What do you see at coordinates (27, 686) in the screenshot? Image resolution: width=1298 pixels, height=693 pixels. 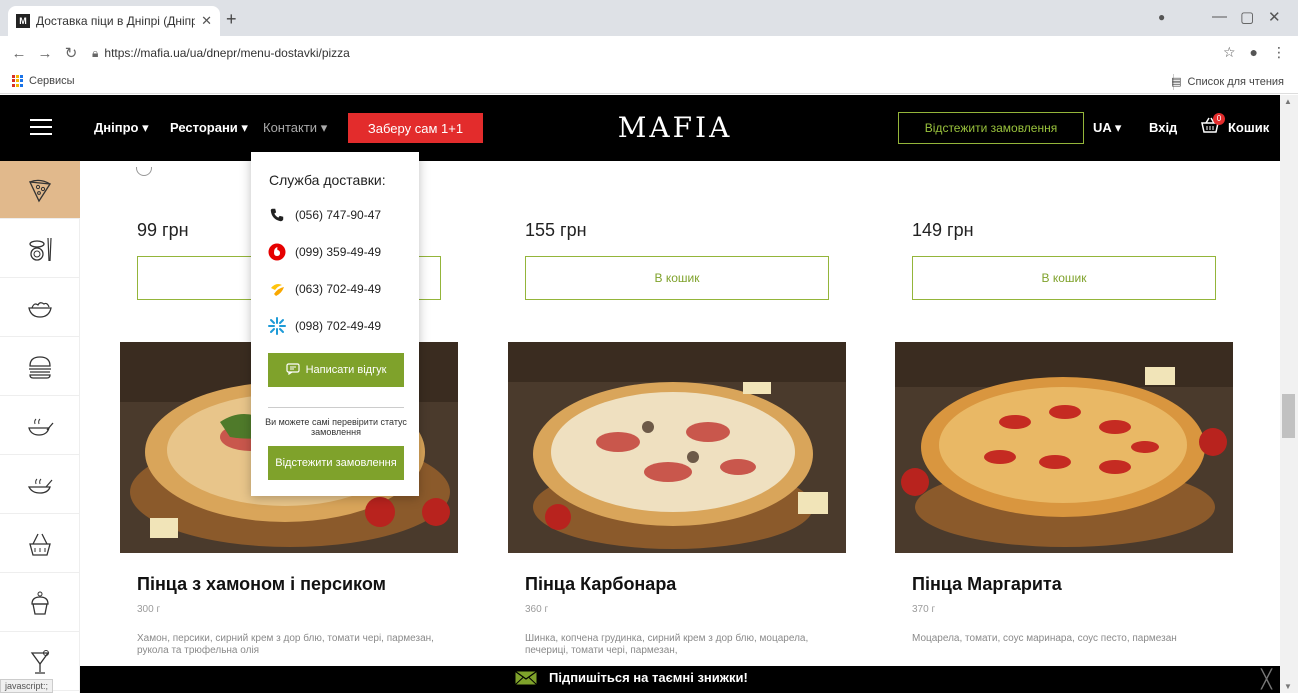 I see `browser-status-bar: javascript:;` at bounding box center [27, 686].